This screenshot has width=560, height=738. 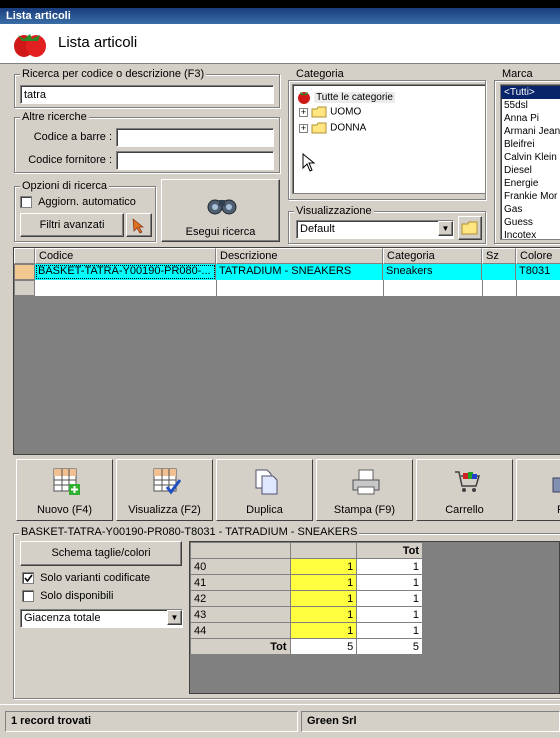 What do you see at coordinates (62, 618) in the screenshot?
I see `stock-select-value: Giacenza totale` at bounding box center [62, 618].